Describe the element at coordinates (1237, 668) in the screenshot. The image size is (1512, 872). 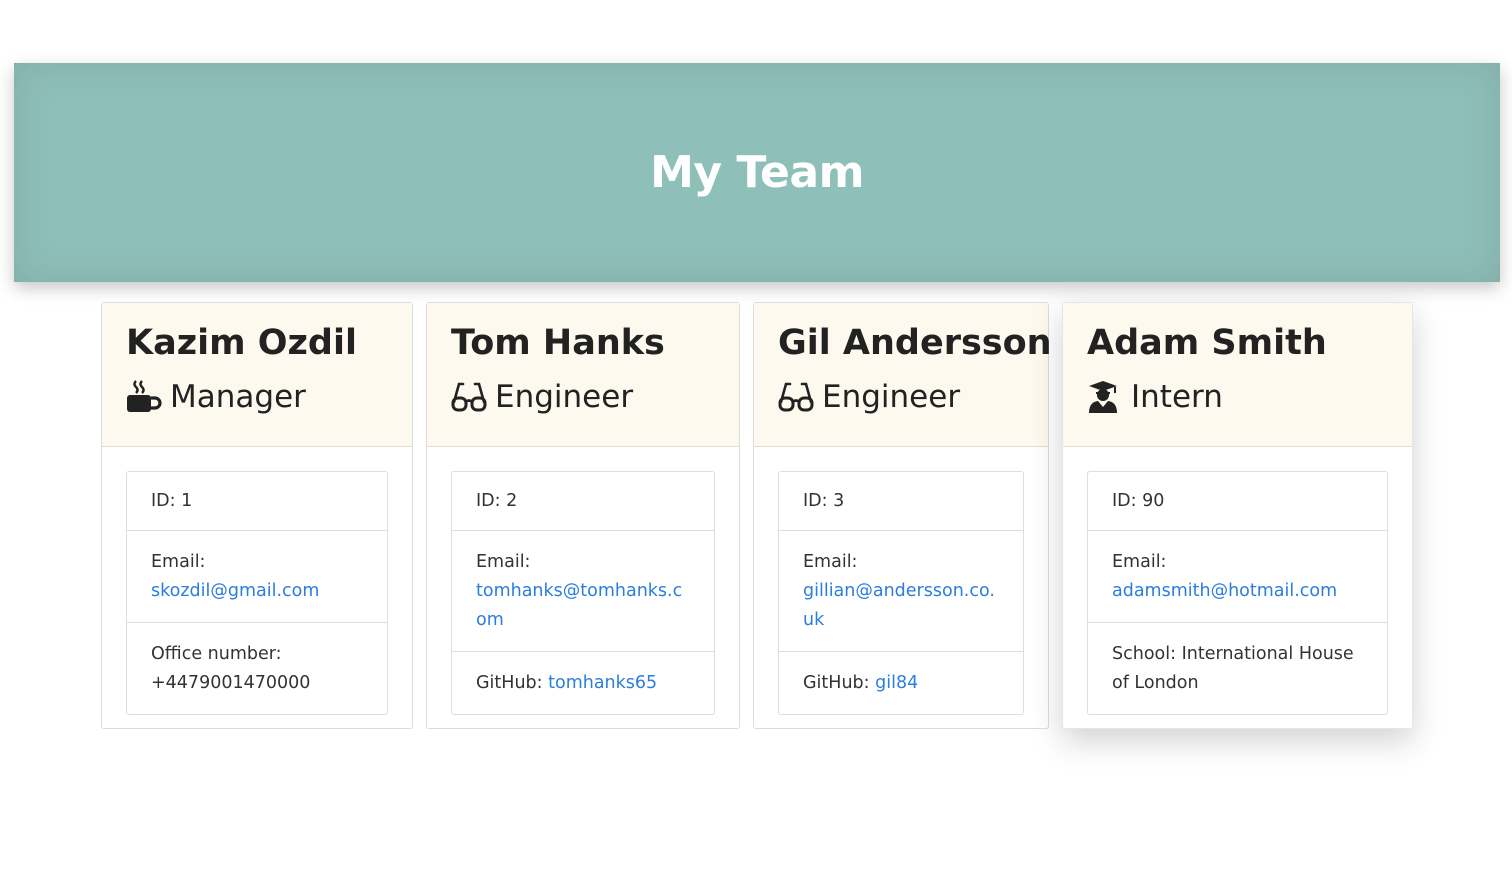
I see `school-item: School: International House of London` at that location.